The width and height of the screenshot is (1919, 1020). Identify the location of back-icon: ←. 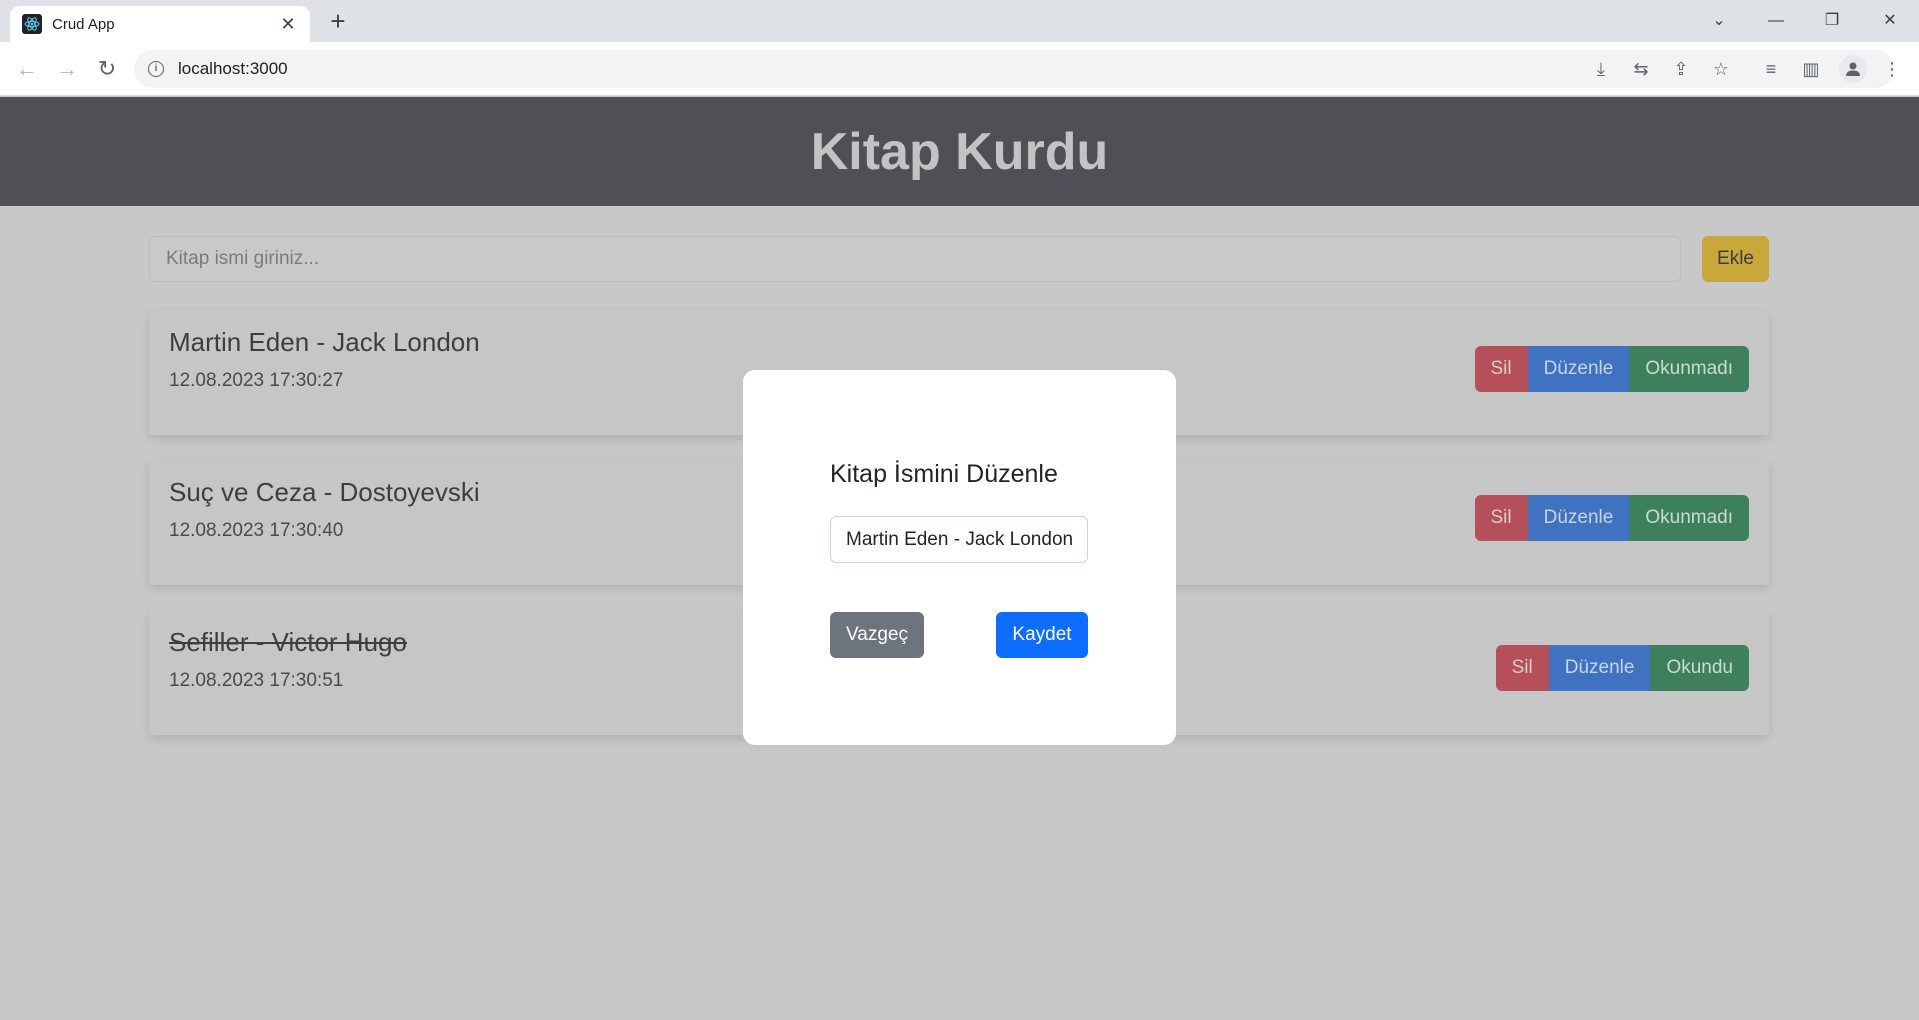
(27, 69).